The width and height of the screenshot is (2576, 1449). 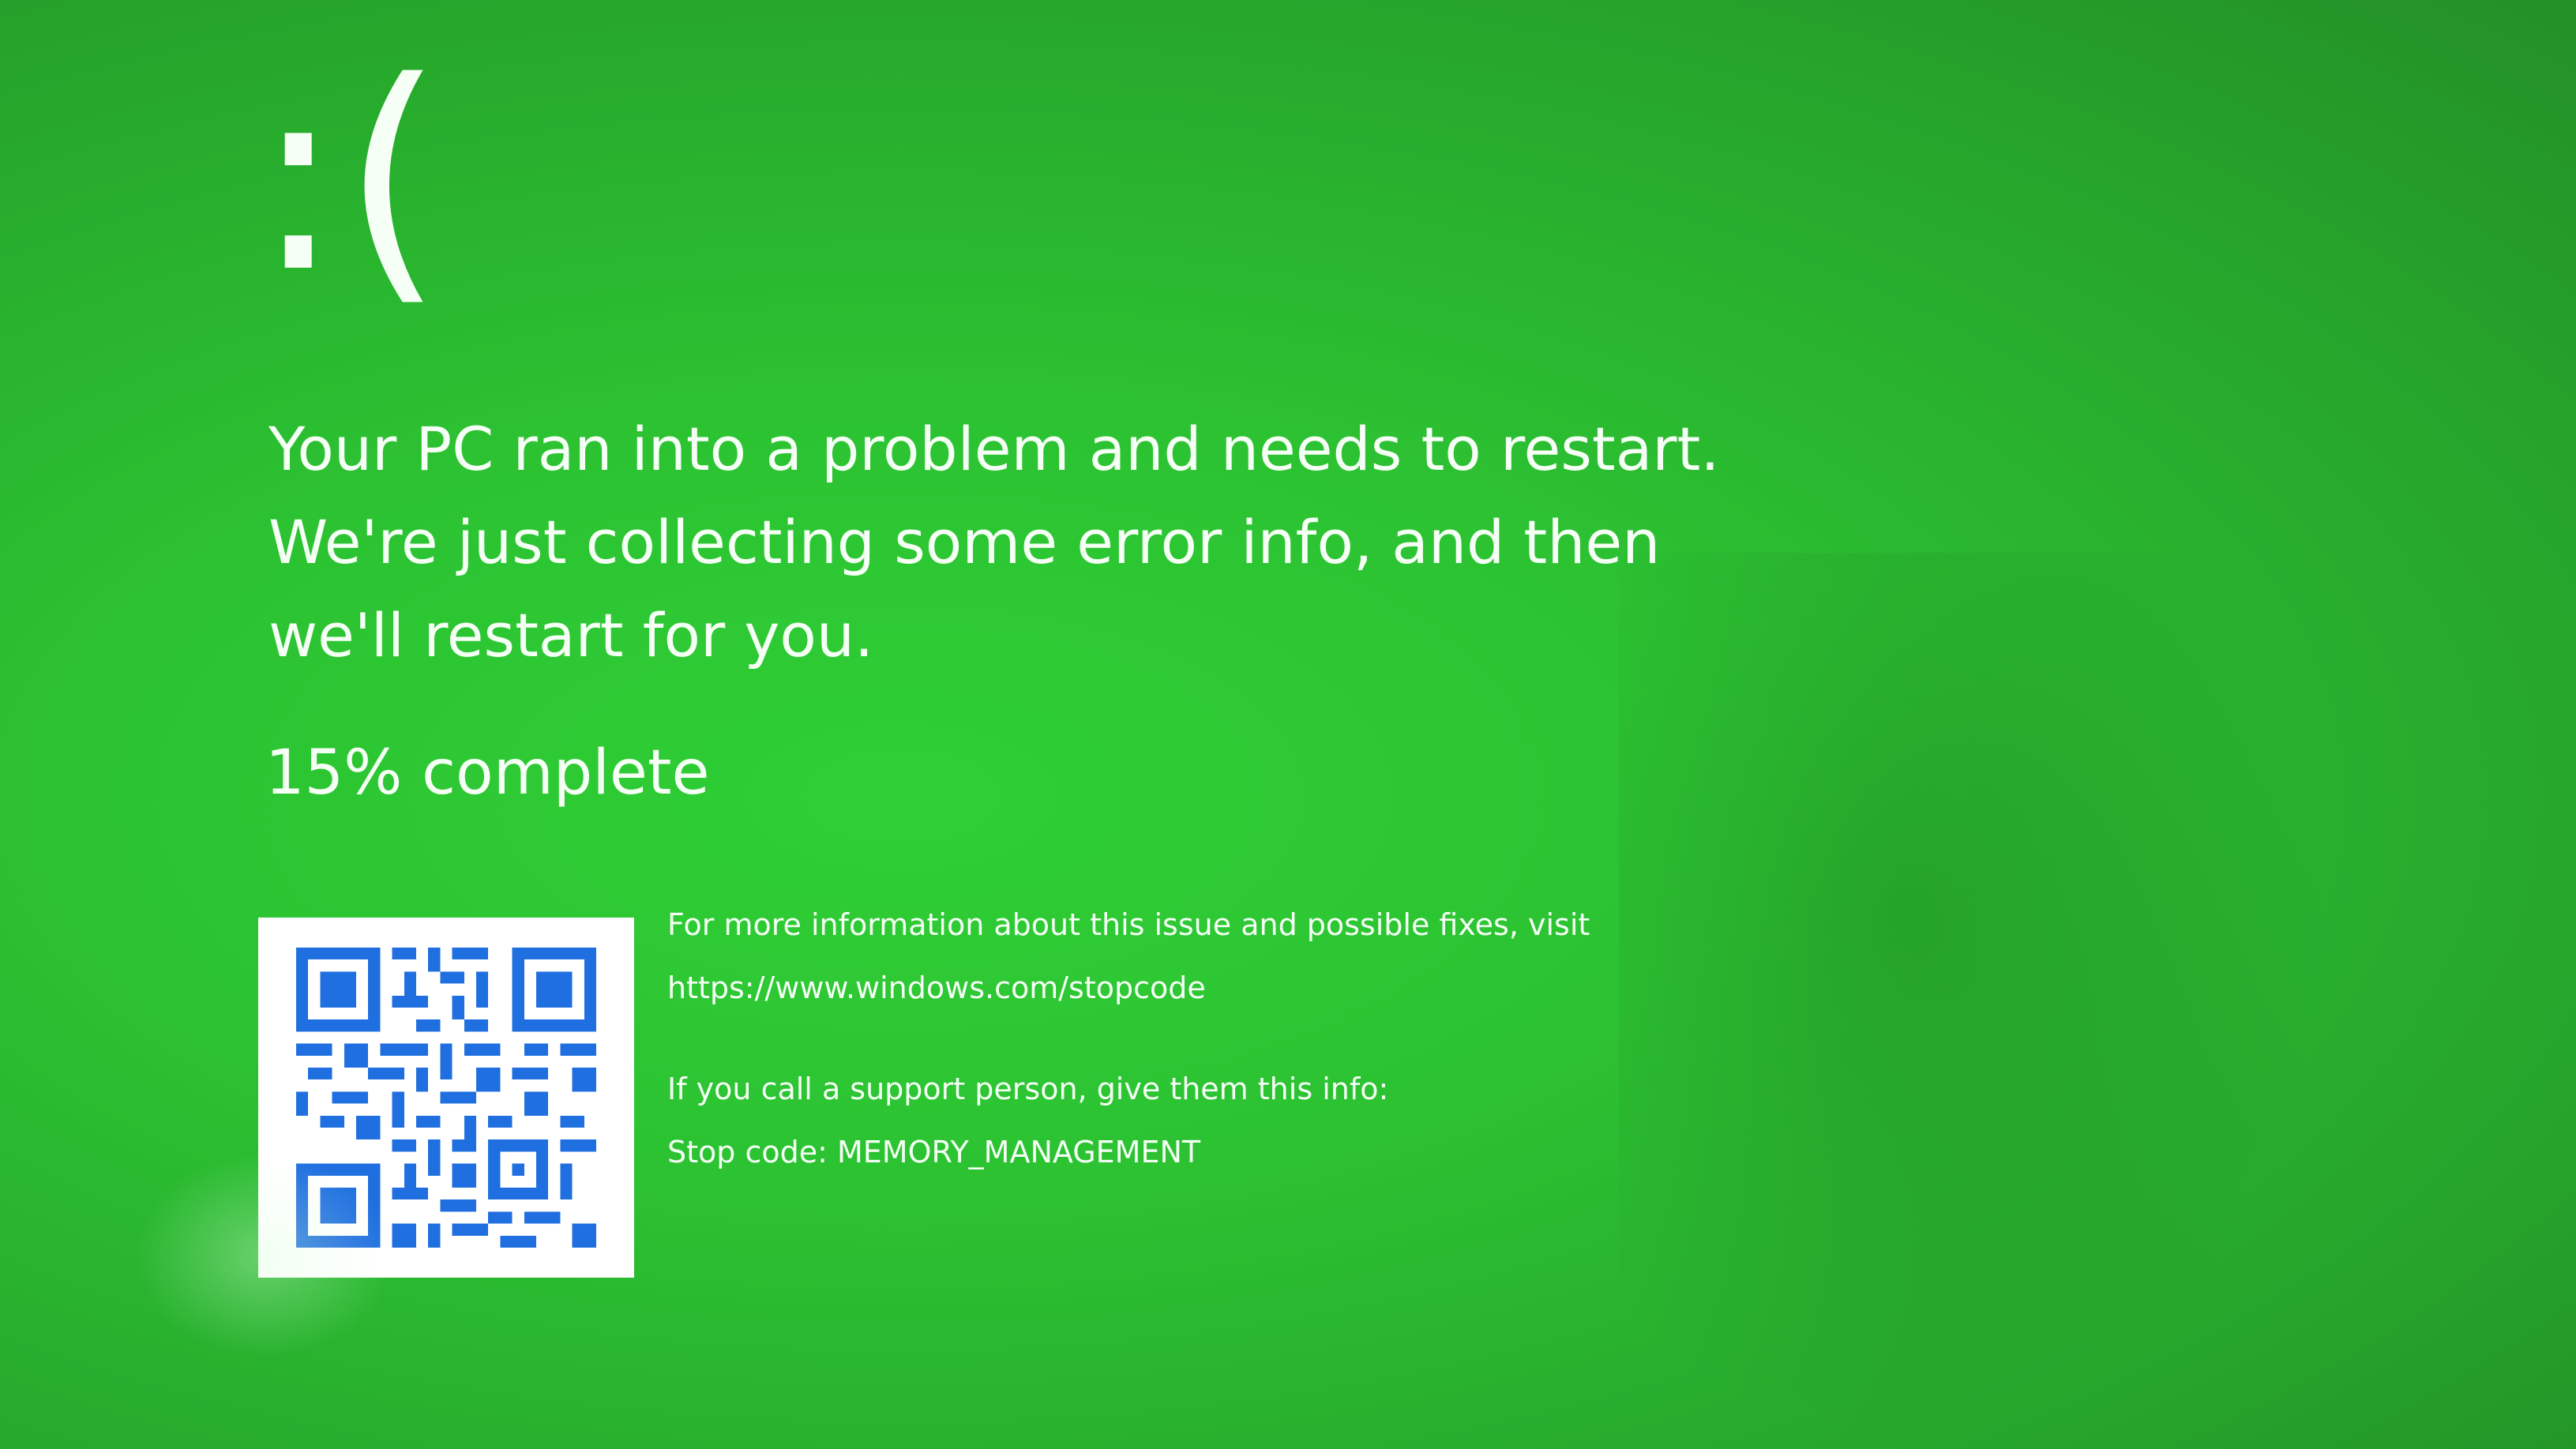 What do you see at coordinates (264, 1255) in the screenshot?
I see `screen-glare` at bounding box center [264, 1255].